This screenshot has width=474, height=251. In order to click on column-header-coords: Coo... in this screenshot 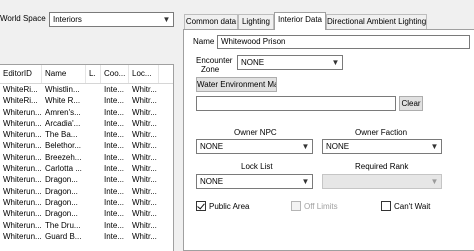, I will do `click(115, 74)`.